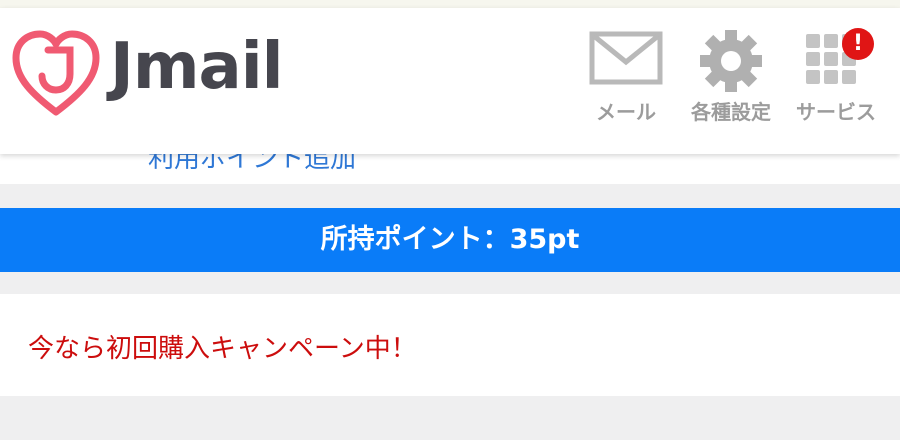  What do you see at coordinates (450, 4) in the screenshot?
I see `top-strip` at bounding box center [450, 4].